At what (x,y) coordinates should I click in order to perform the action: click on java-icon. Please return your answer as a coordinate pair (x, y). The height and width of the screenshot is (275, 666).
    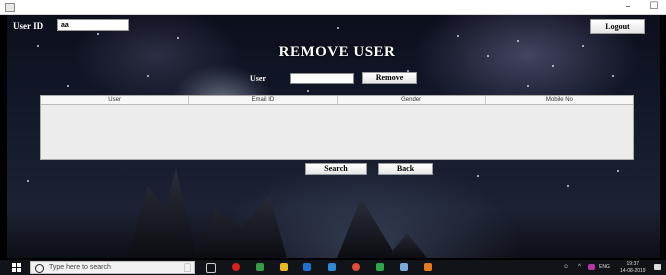
    Looking at the image, I should click on (428, 267).